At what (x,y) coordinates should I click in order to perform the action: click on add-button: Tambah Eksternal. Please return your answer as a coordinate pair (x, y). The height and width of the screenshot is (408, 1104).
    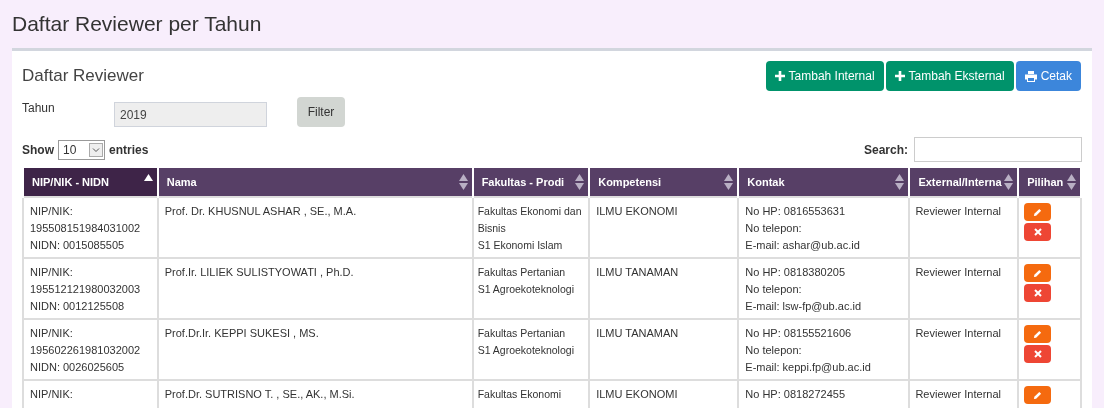
    Looking at the image, I should click on (949, 76).